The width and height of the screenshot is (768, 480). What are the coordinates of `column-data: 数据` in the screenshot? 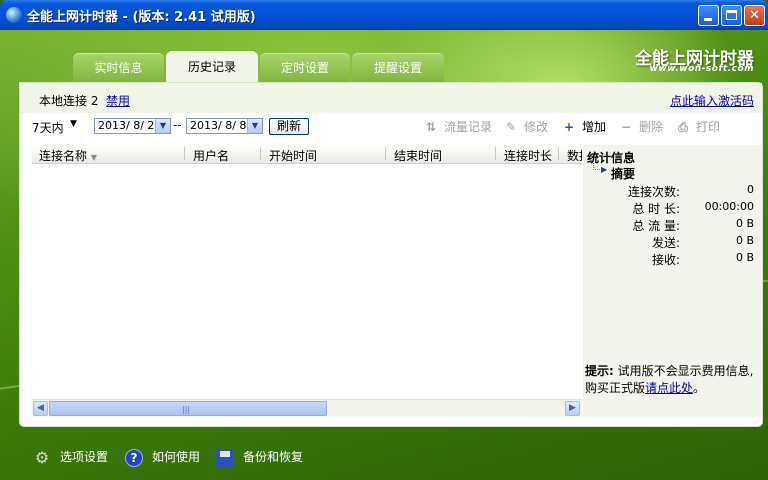 It's located at (574, 155).